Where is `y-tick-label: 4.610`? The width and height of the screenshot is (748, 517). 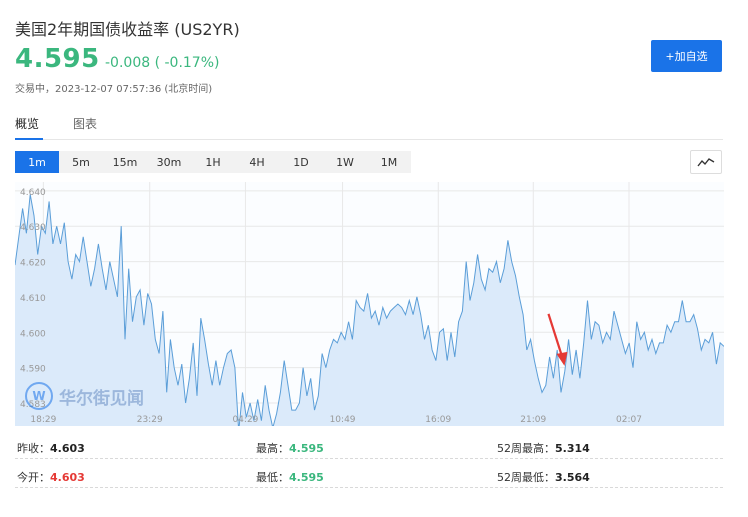
y-tick-label: 4.610 is located at coordinates (33, 299).